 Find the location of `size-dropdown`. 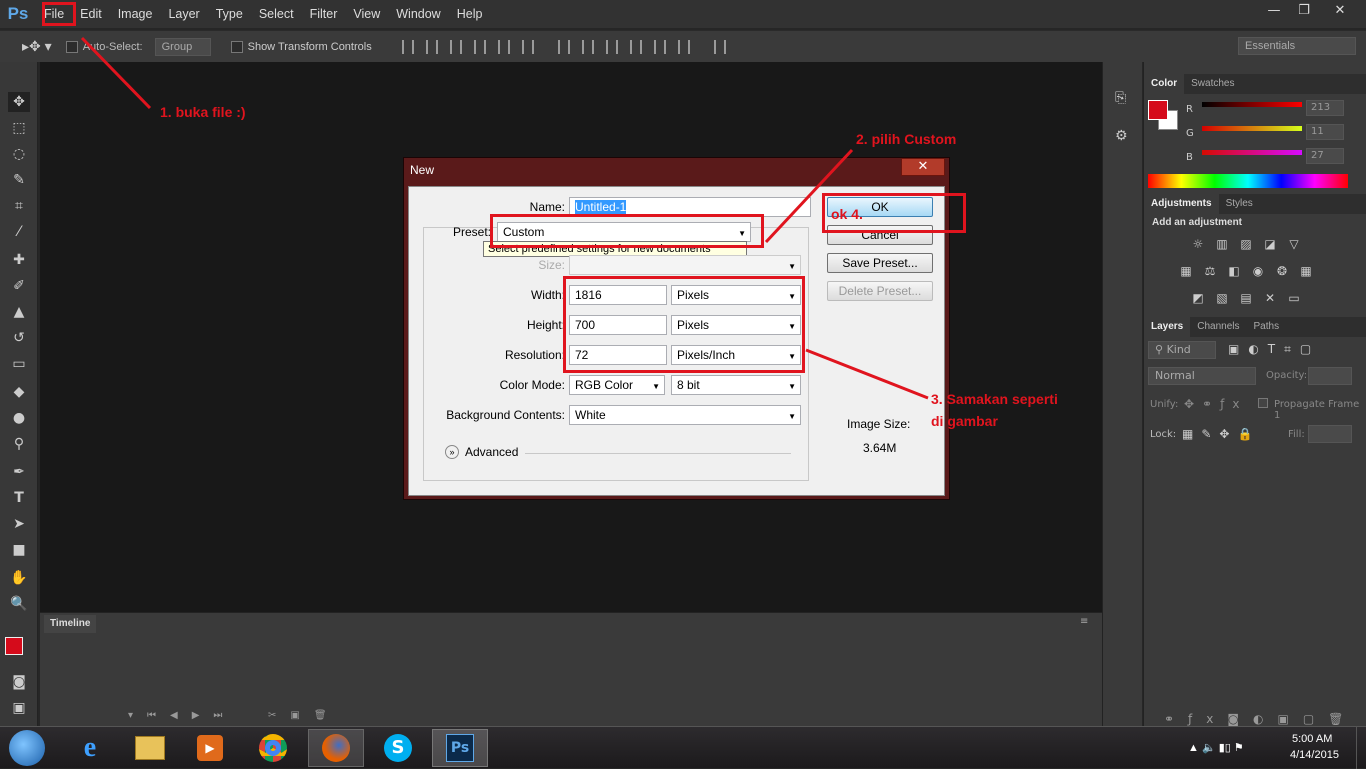

size-dropdown is located at coordinates (685, 265).